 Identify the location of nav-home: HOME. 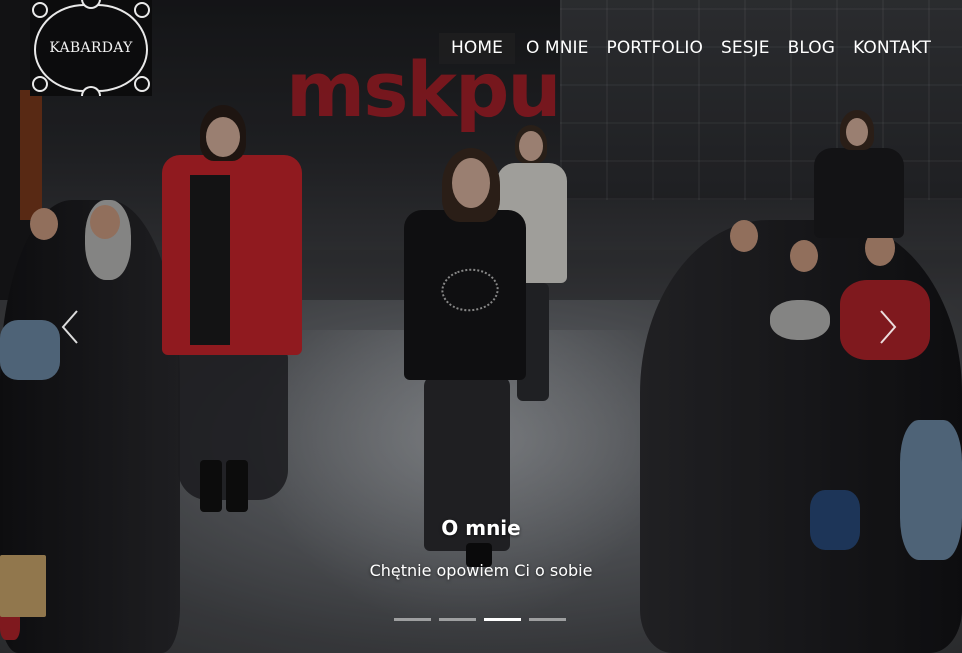
(476, 48).